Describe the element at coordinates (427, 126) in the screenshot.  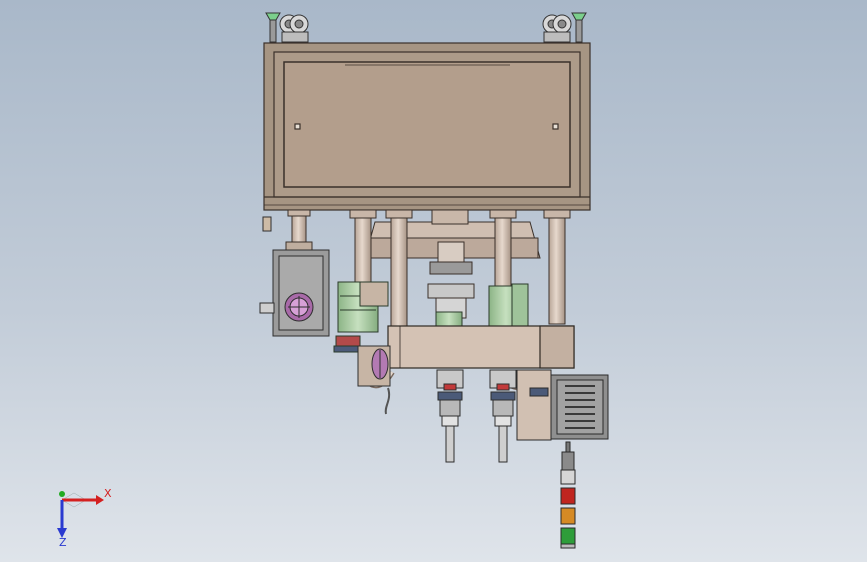
I see `cabinet-frame` at that location.